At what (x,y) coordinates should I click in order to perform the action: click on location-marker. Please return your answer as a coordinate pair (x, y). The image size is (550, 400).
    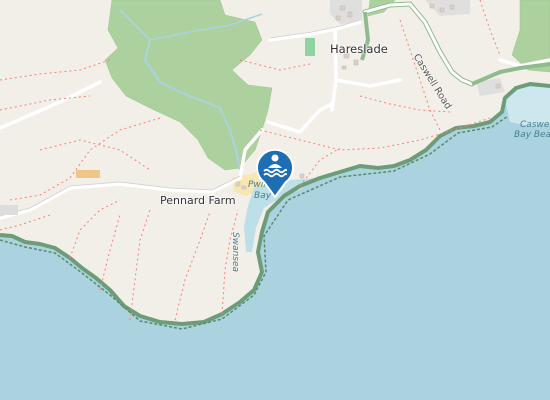
    Looking at the image, I should click on (275, 172).